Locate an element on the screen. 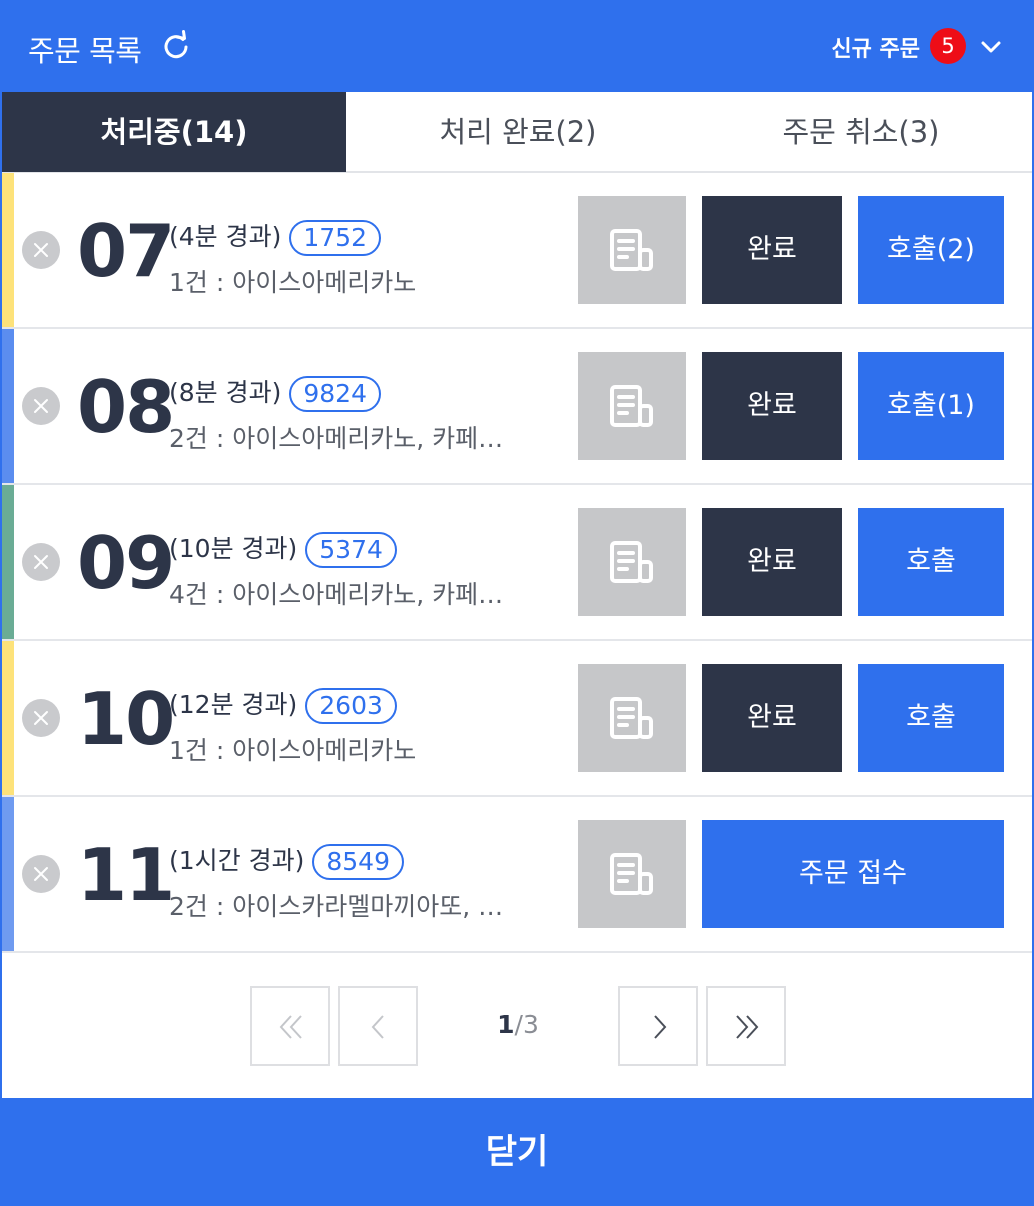  prev-page-button is located at coordinates (378, 1026).